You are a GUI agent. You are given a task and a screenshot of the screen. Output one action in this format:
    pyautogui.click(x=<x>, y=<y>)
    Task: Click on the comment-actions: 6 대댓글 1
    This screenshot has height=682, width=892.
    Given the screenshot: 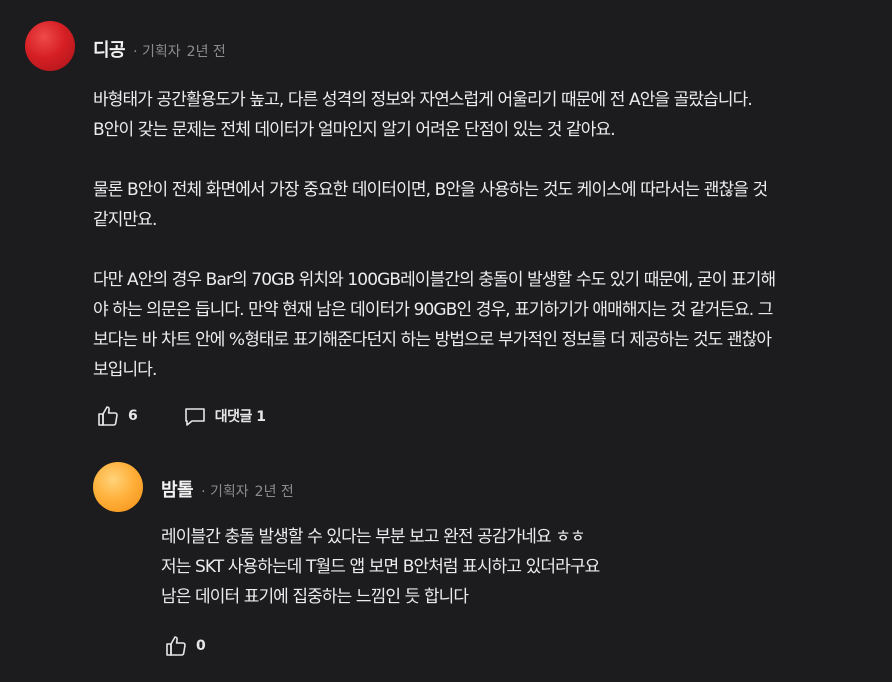 What is the action you would take?
    pyautogui.click(x=181, y=416)
    